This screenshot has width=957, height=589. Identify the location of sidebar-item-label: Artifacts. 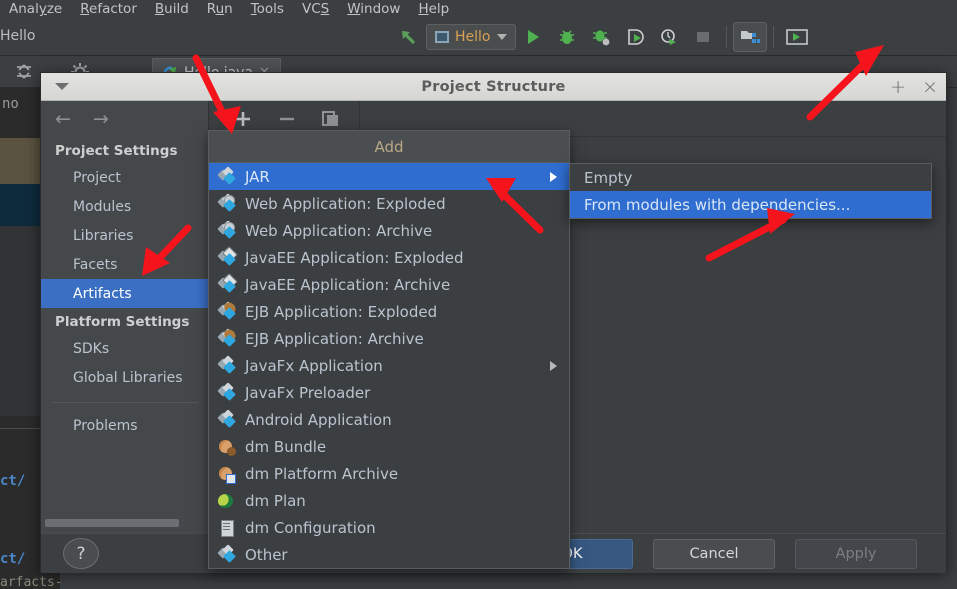
(102, 293).